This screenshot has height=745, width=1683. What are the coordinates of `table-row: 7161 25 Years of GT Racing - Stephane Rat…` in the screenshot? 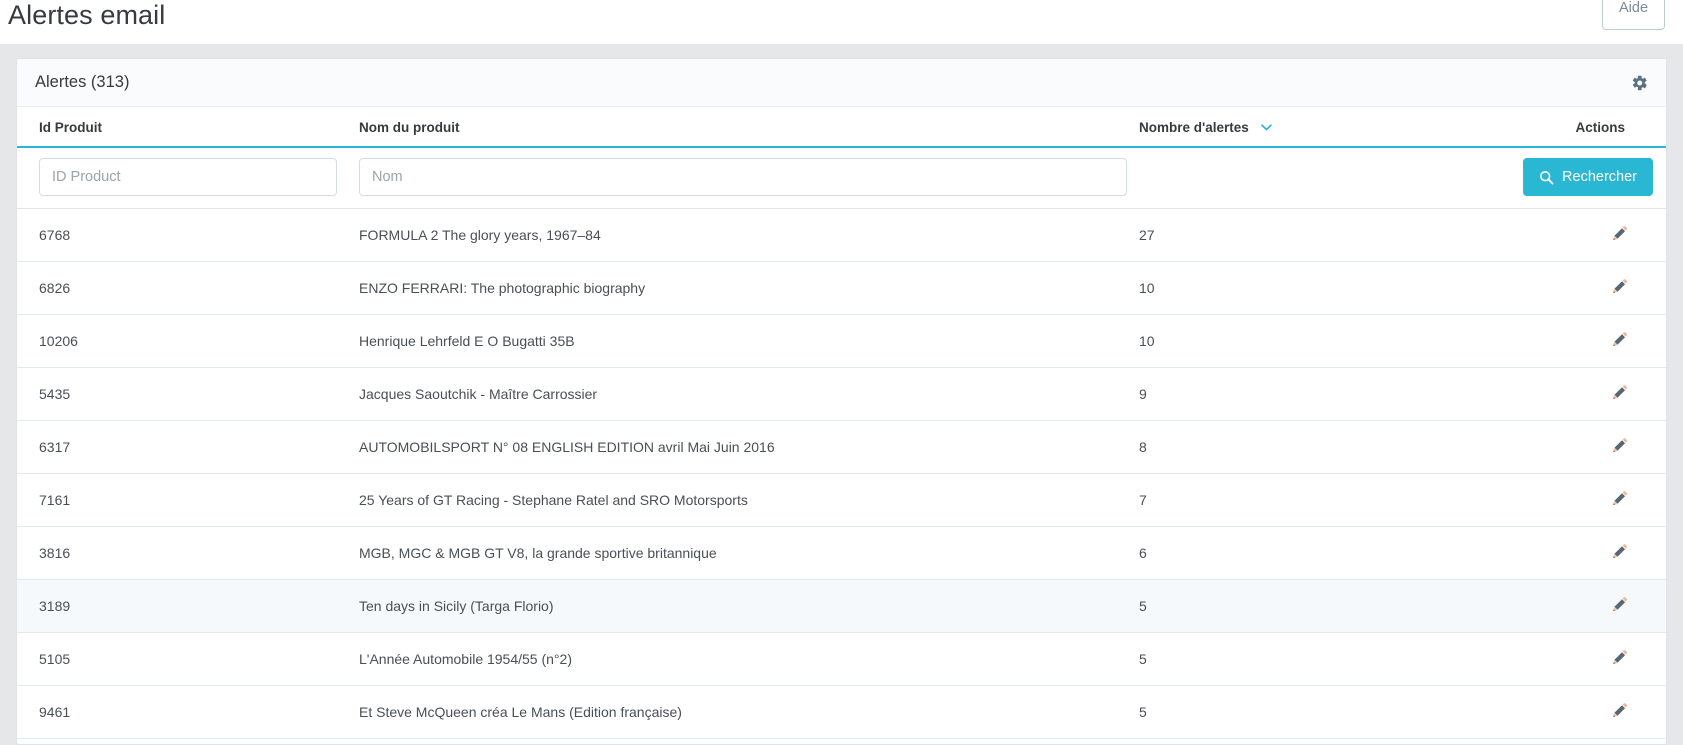 It's located at (841, 500).